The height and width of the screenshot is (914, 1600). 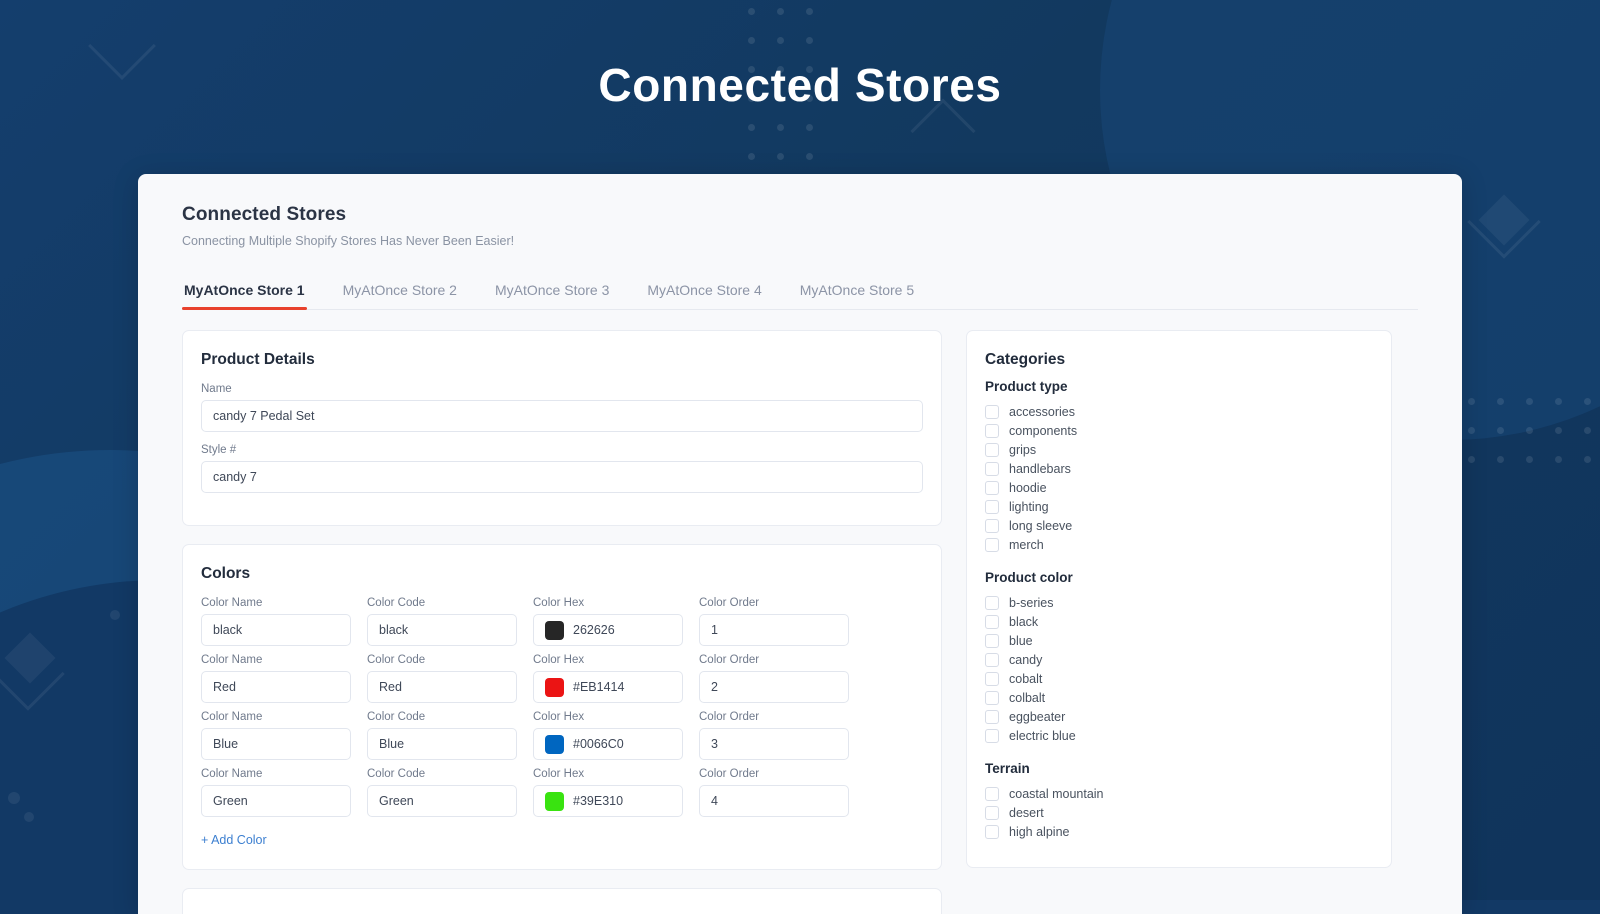 I want to click on category-checkbox-item: colbalt, so click(x=1179, y=697).